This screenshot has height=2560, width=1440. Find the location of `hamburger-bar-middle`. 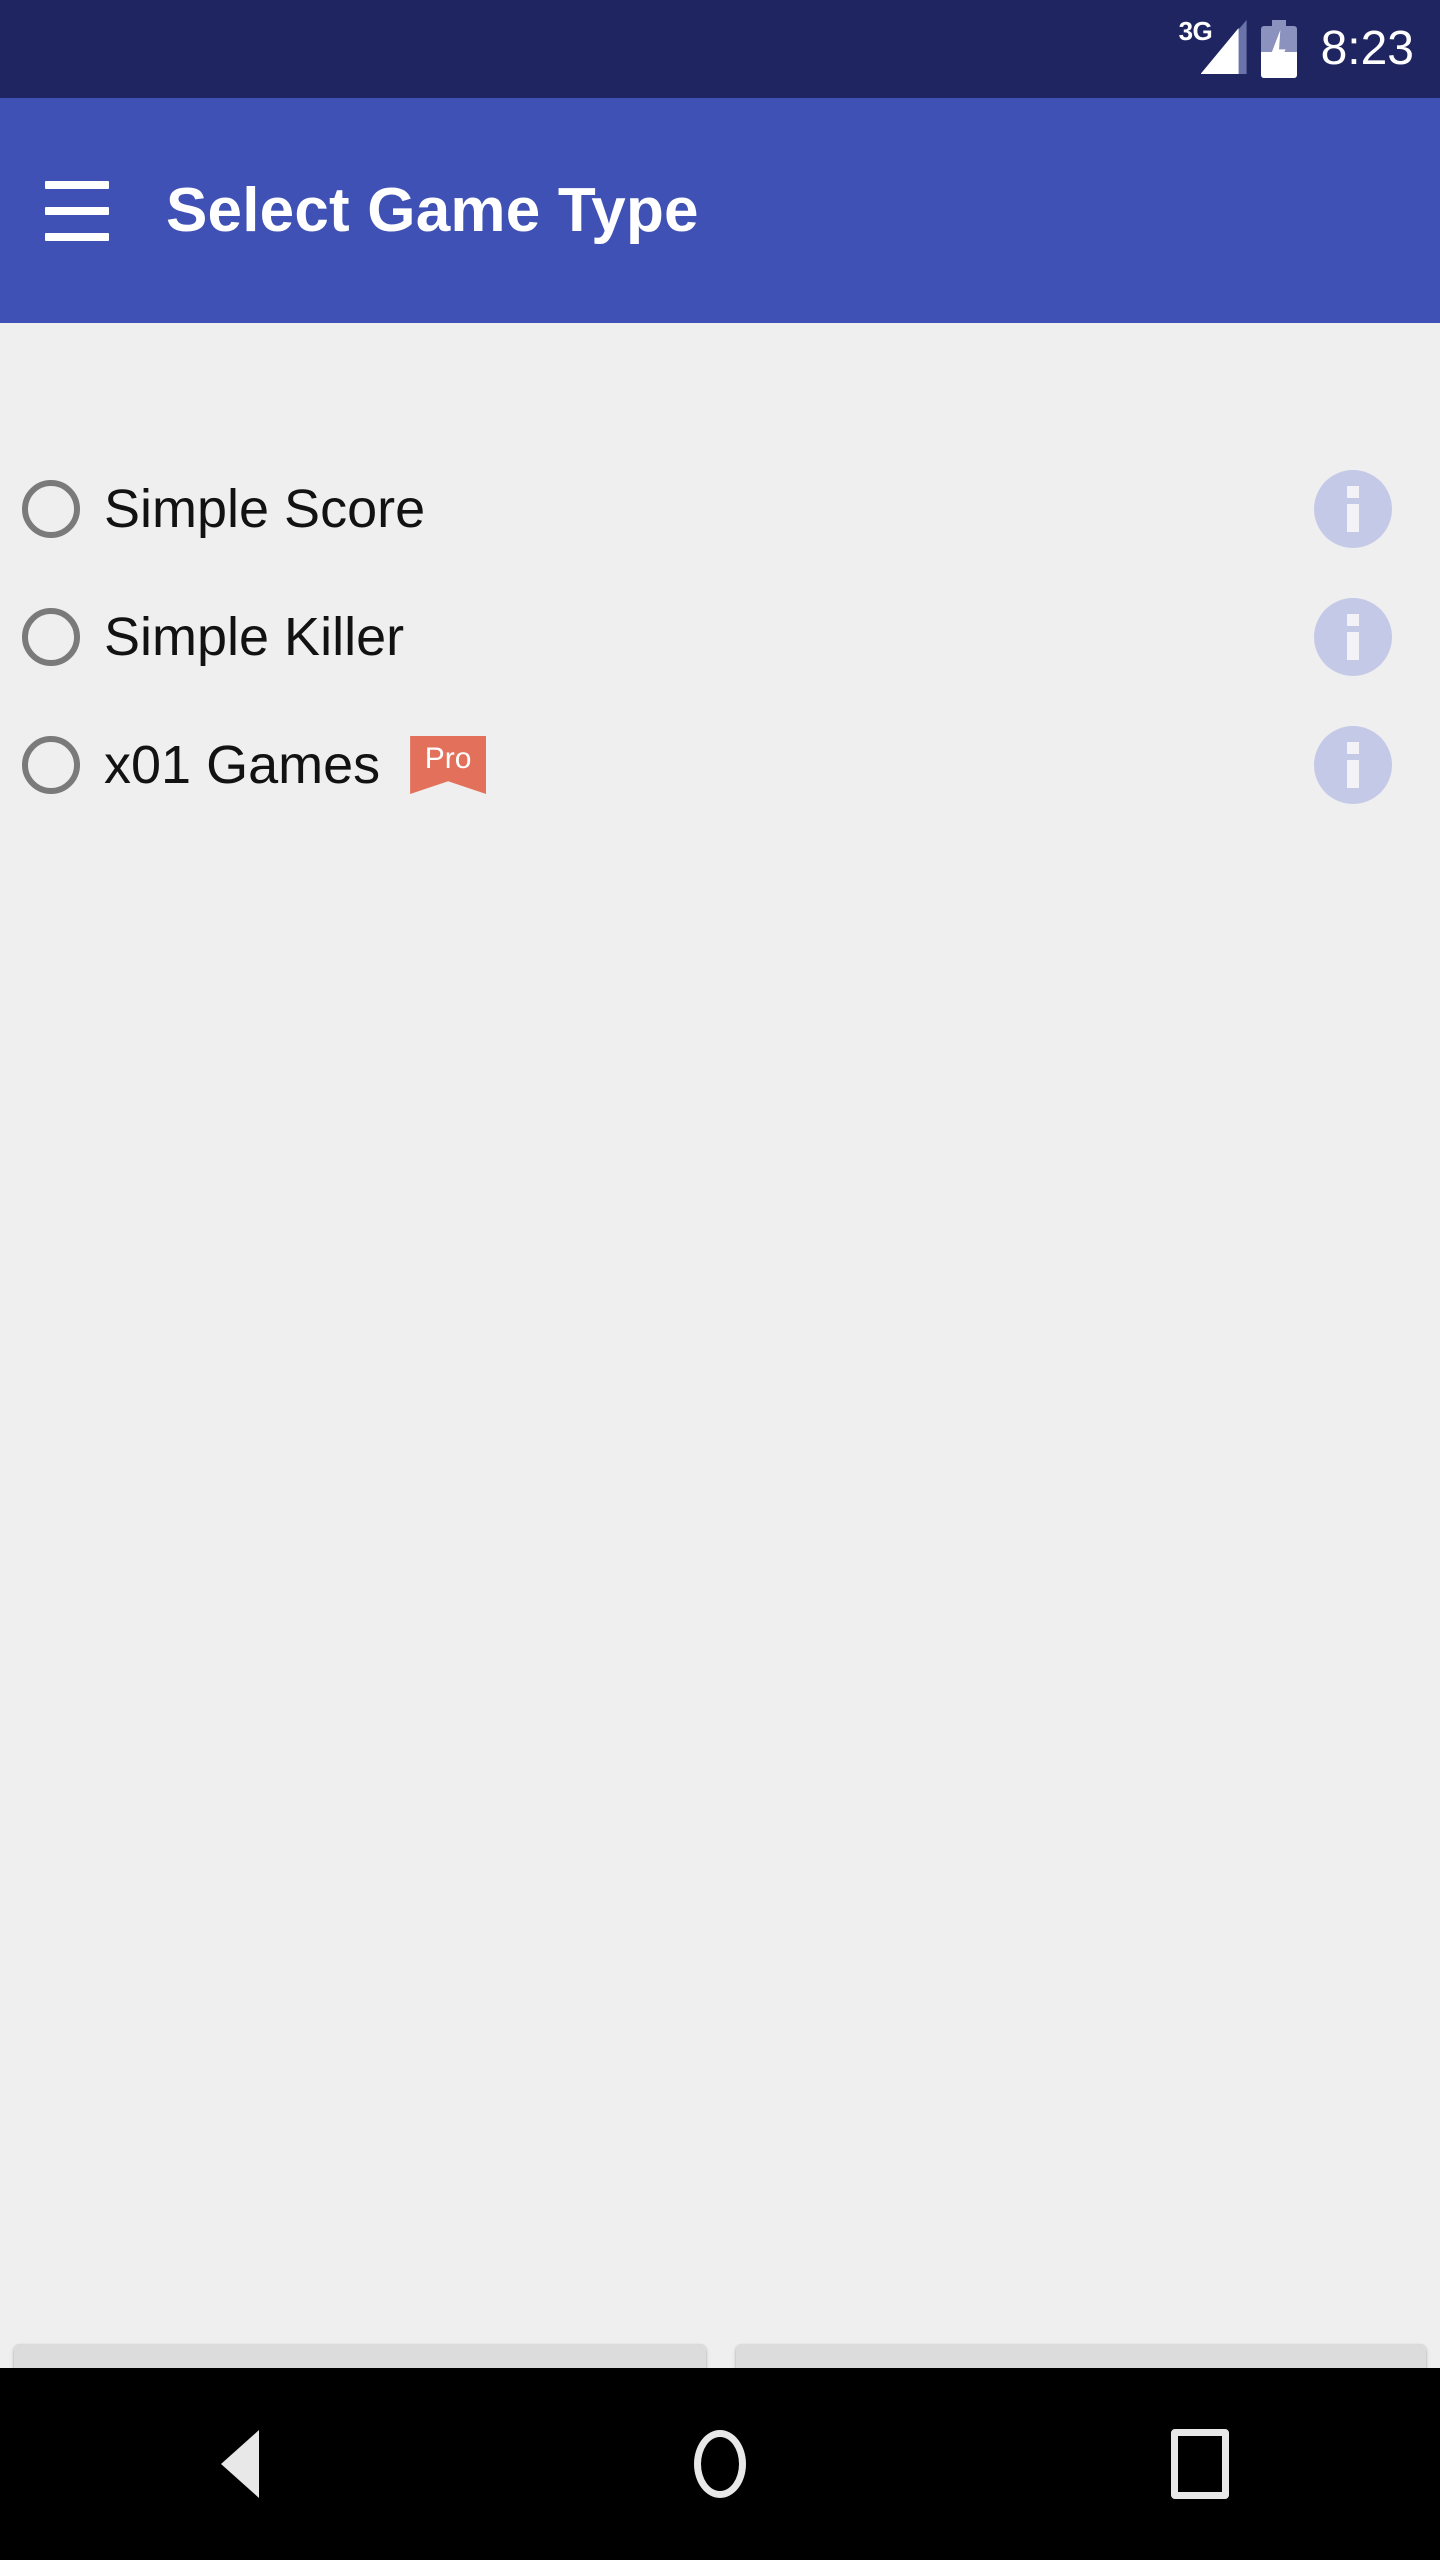

hamburger-bar-middle is located at coordinates (77, 210).